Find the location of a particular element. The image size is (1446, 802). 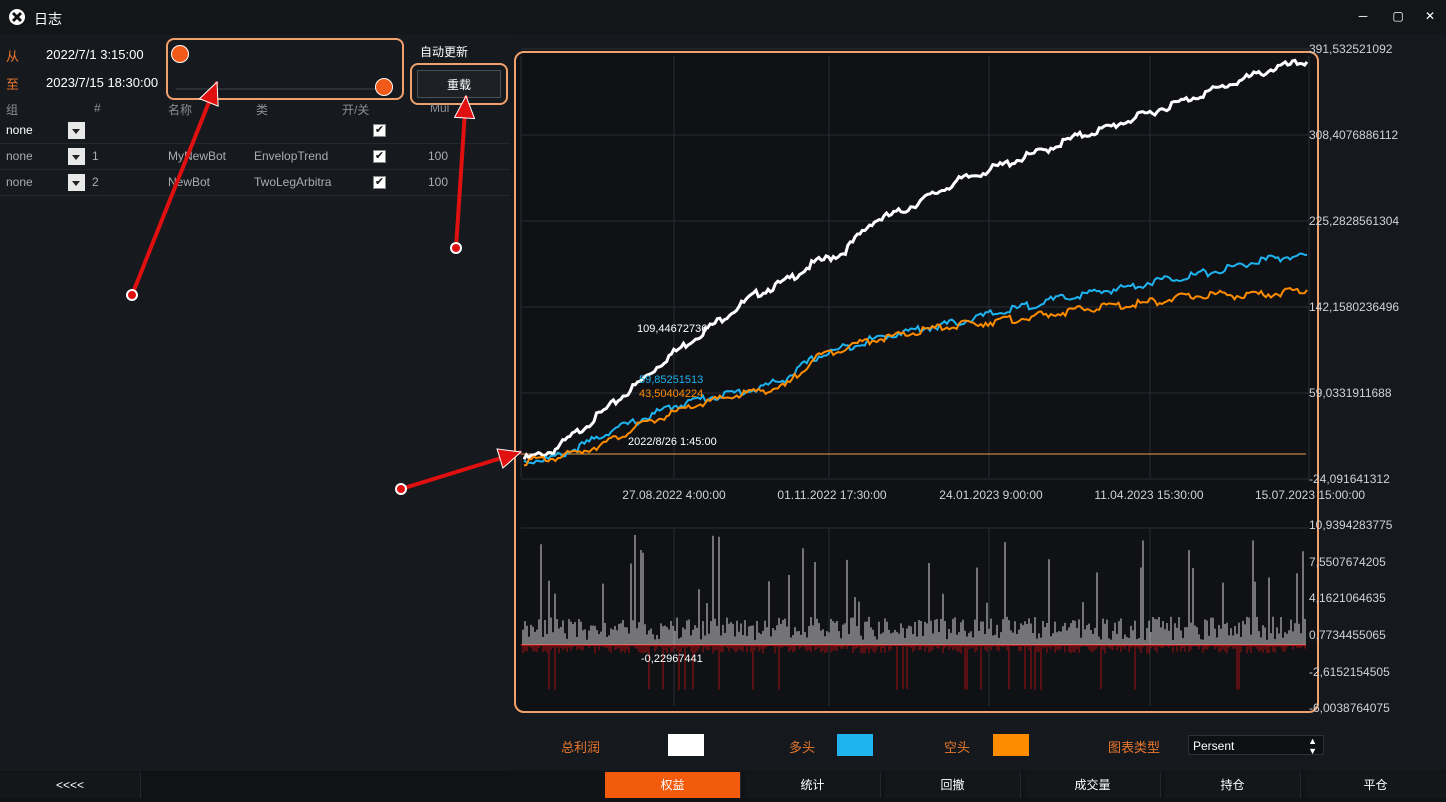

col-header-name: 名称 is located at coordinates (180, 110).